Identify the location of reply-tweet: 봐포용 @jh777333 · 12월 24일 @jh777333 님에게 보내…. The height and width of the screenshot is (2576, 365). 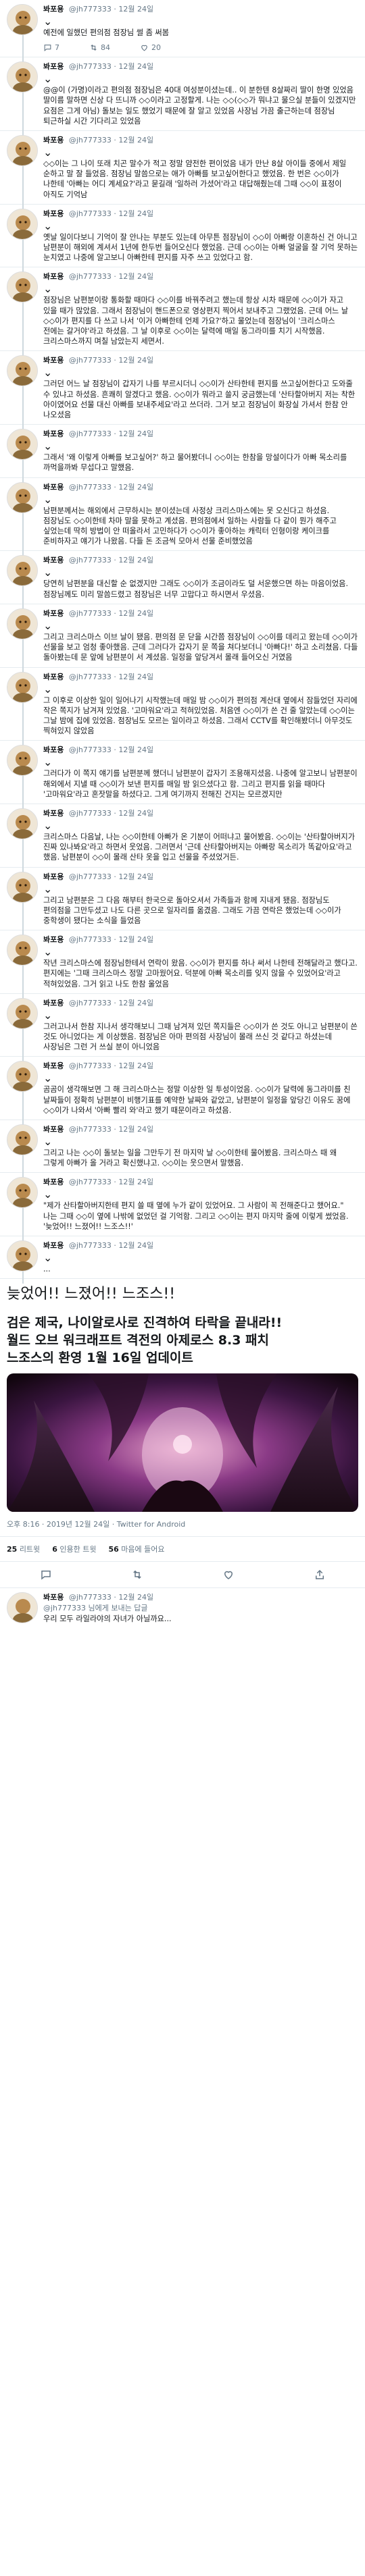
(182, 1608).